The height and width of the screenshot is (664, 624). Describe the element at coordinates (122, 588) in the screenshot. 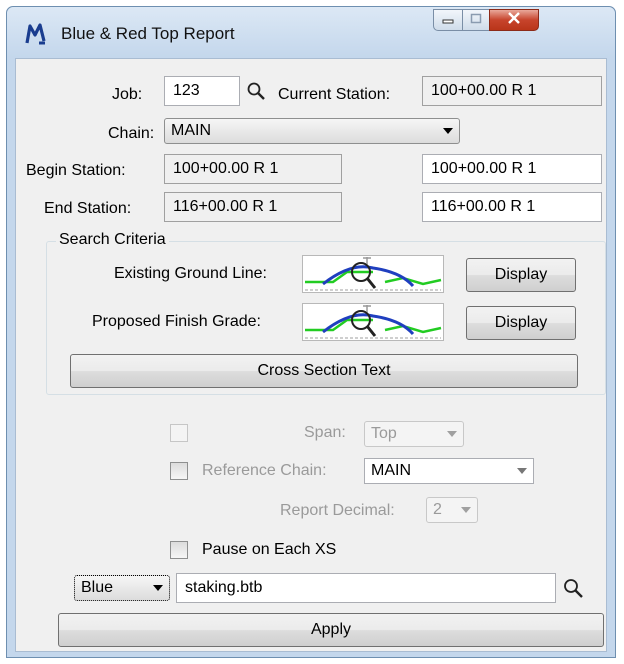

I see `color-dropdown: Blue` at that location.